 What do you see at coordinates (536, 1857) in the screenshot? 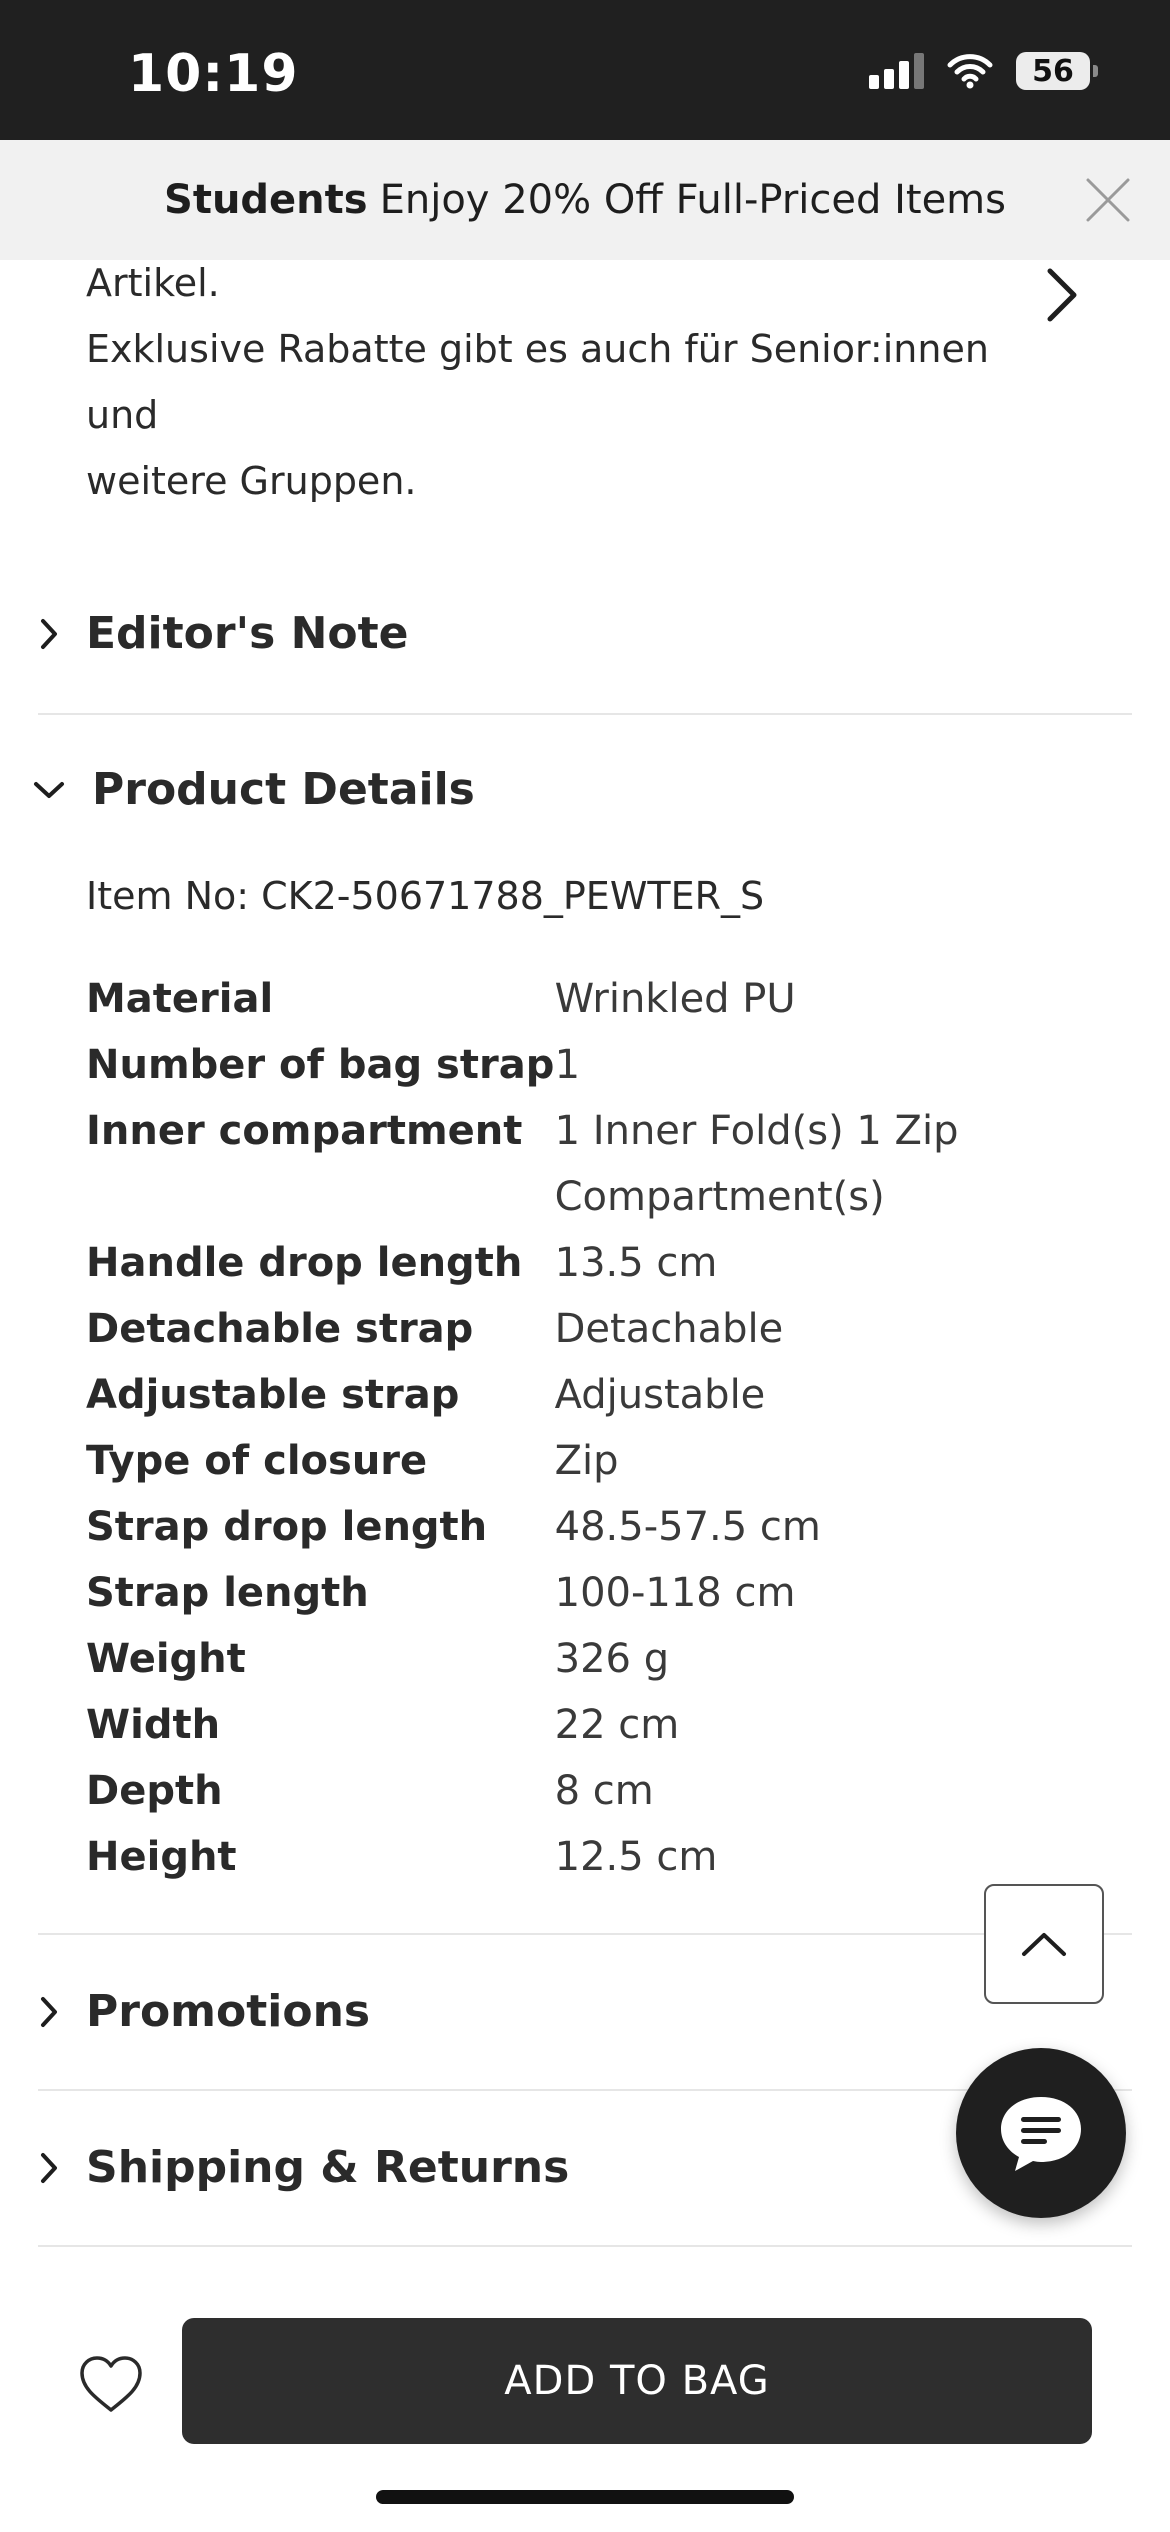
I see `detail-row: Height 12.5 cm` at bounding box center [536, 1857].